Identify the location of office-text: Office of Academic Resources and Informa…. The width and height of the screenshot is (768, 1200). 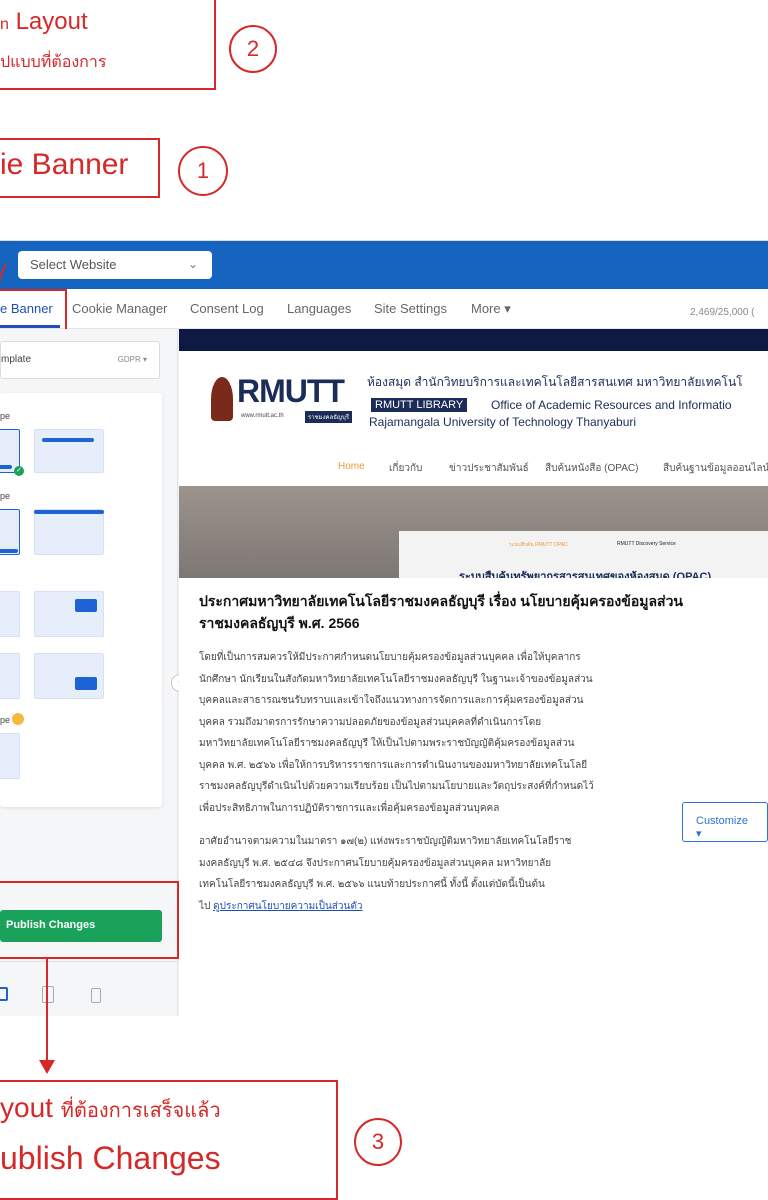
(611, 405).